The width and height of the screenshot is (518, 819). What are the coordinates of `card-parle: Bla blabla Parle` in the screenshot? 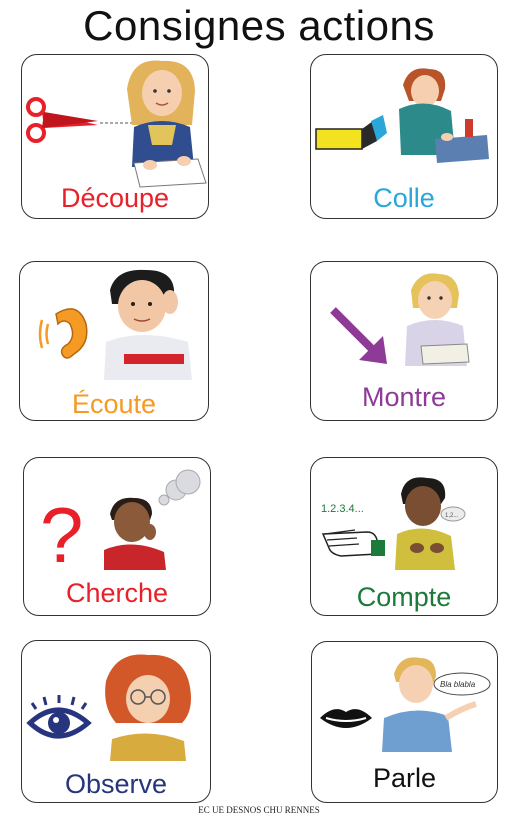 It's located at (404, 722).